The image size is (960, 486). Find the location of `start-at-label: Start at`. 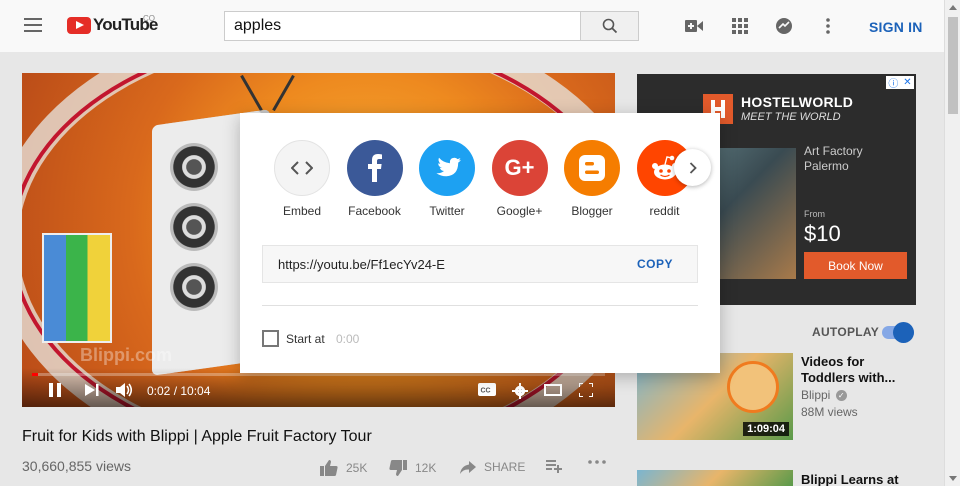

start-at-label: Start at is located at coordinates (305, 339).